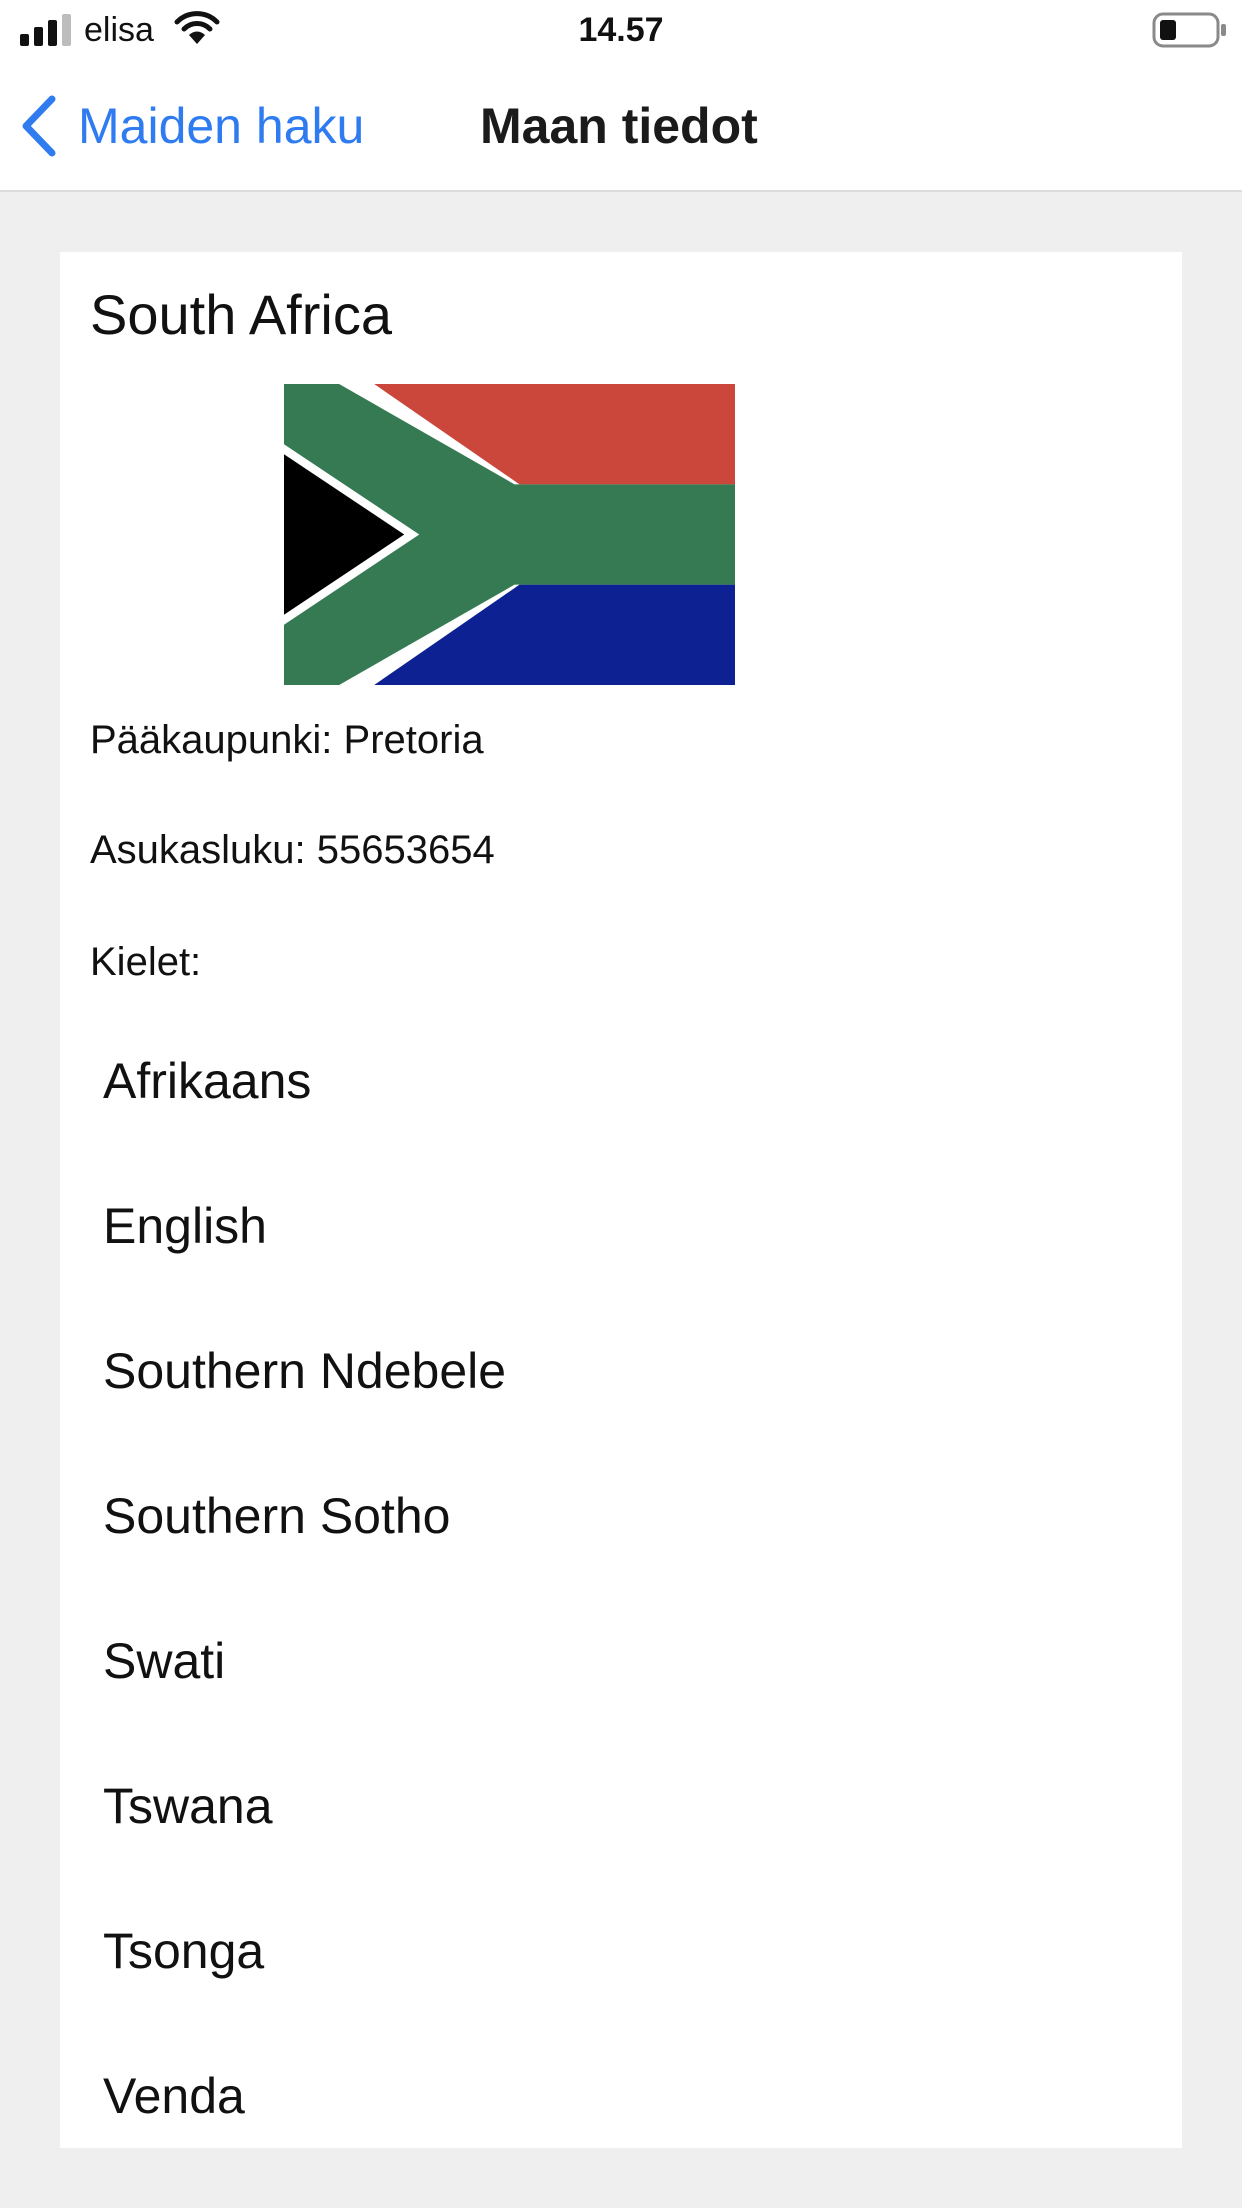 This screenshot has width=1242, height=2208. I want to click on chevron-left-icon, so click(39, 126).